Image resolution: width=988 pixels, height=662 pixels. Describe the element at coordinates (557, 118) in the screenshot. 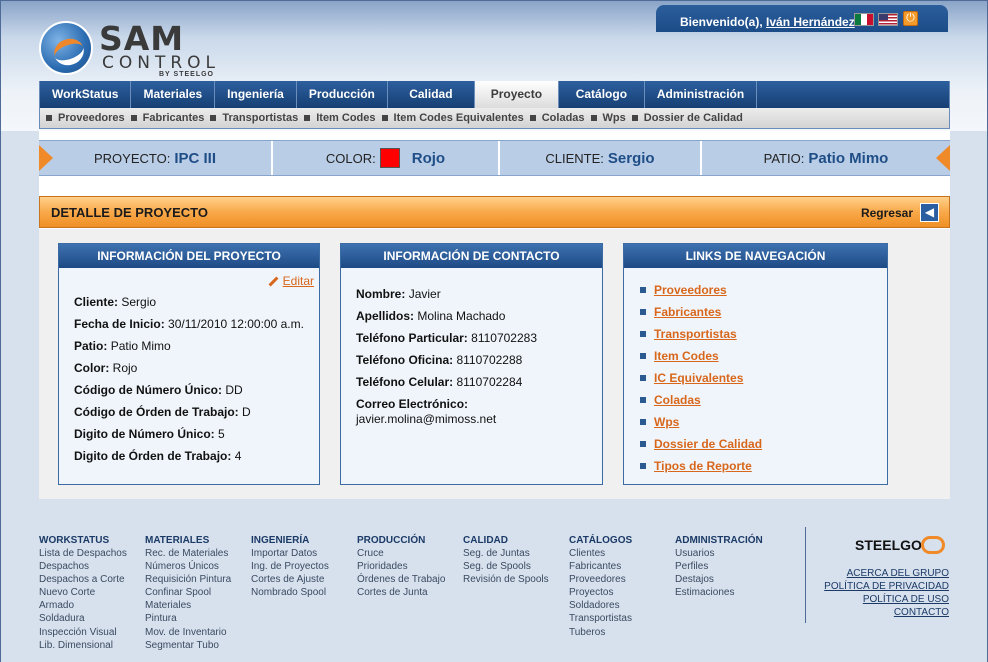

I see `subnav-coladas: Coladas` at that location.